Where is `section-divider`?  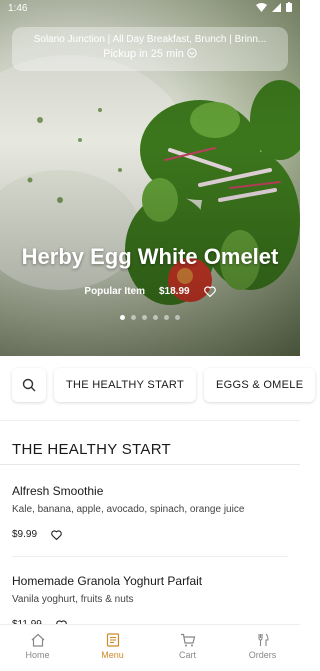 section-divider is located at coordinates (150, 464).